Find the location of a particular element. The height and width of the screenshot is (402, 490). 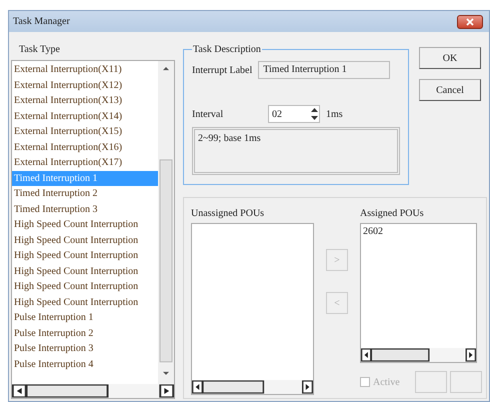

hint-text: 2~99; base 1ms is located at coordinates (296, 151).